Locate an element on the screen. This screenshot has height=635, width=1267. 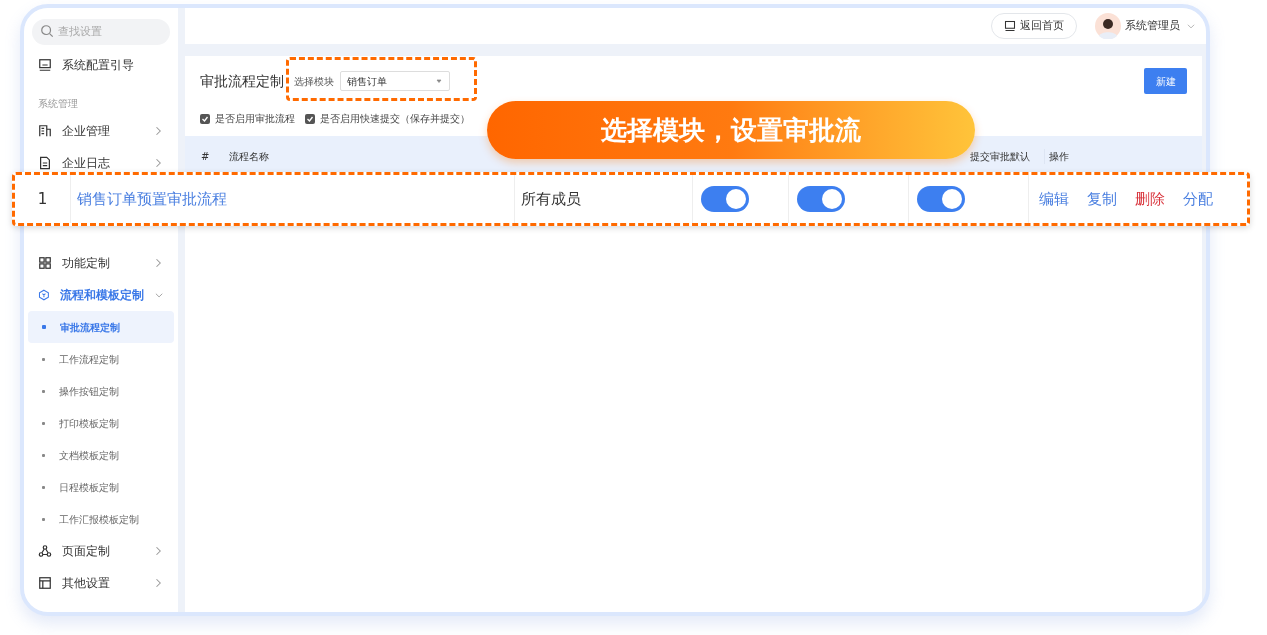
sidebar-subitem: 日程模板定制 is located at coordinates (101, 487).